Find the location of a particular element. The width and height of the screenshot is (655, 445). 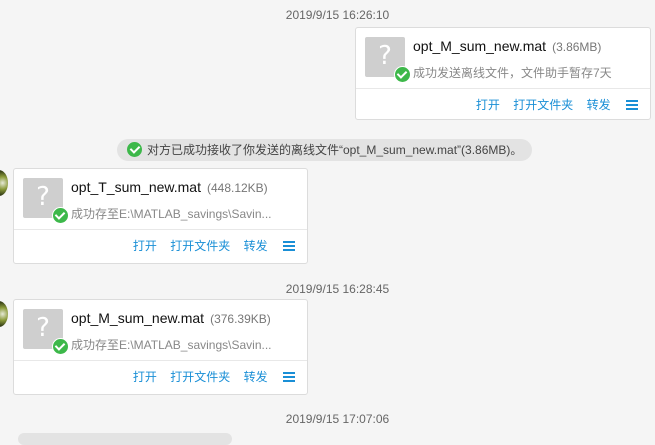

file-size: (448.12KB) is located at coordinates (237, 188).